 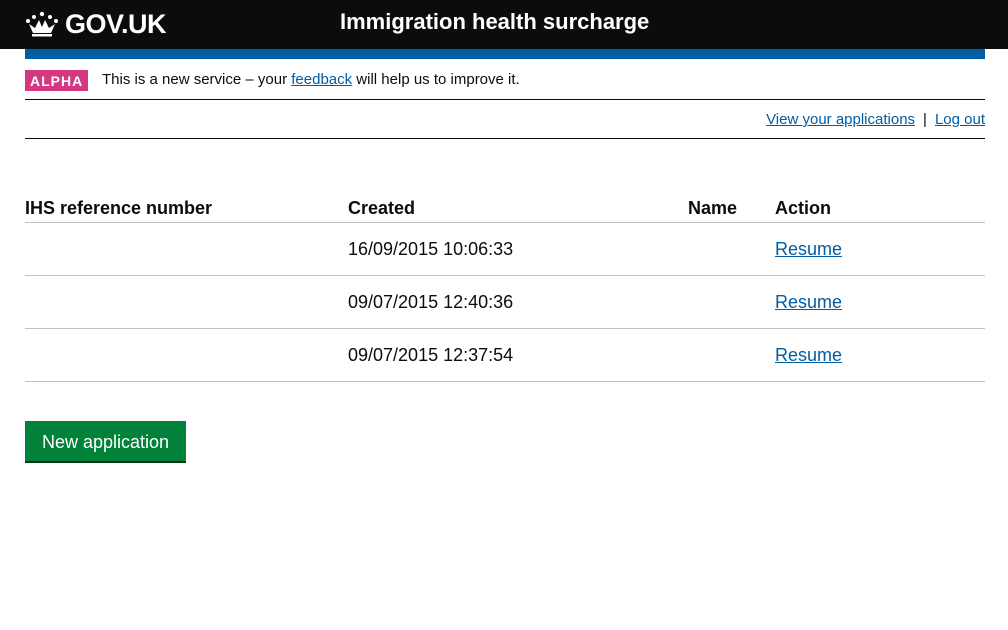 I want to click on account-nav: View your applications | Log out, so click(x=505, y=119).